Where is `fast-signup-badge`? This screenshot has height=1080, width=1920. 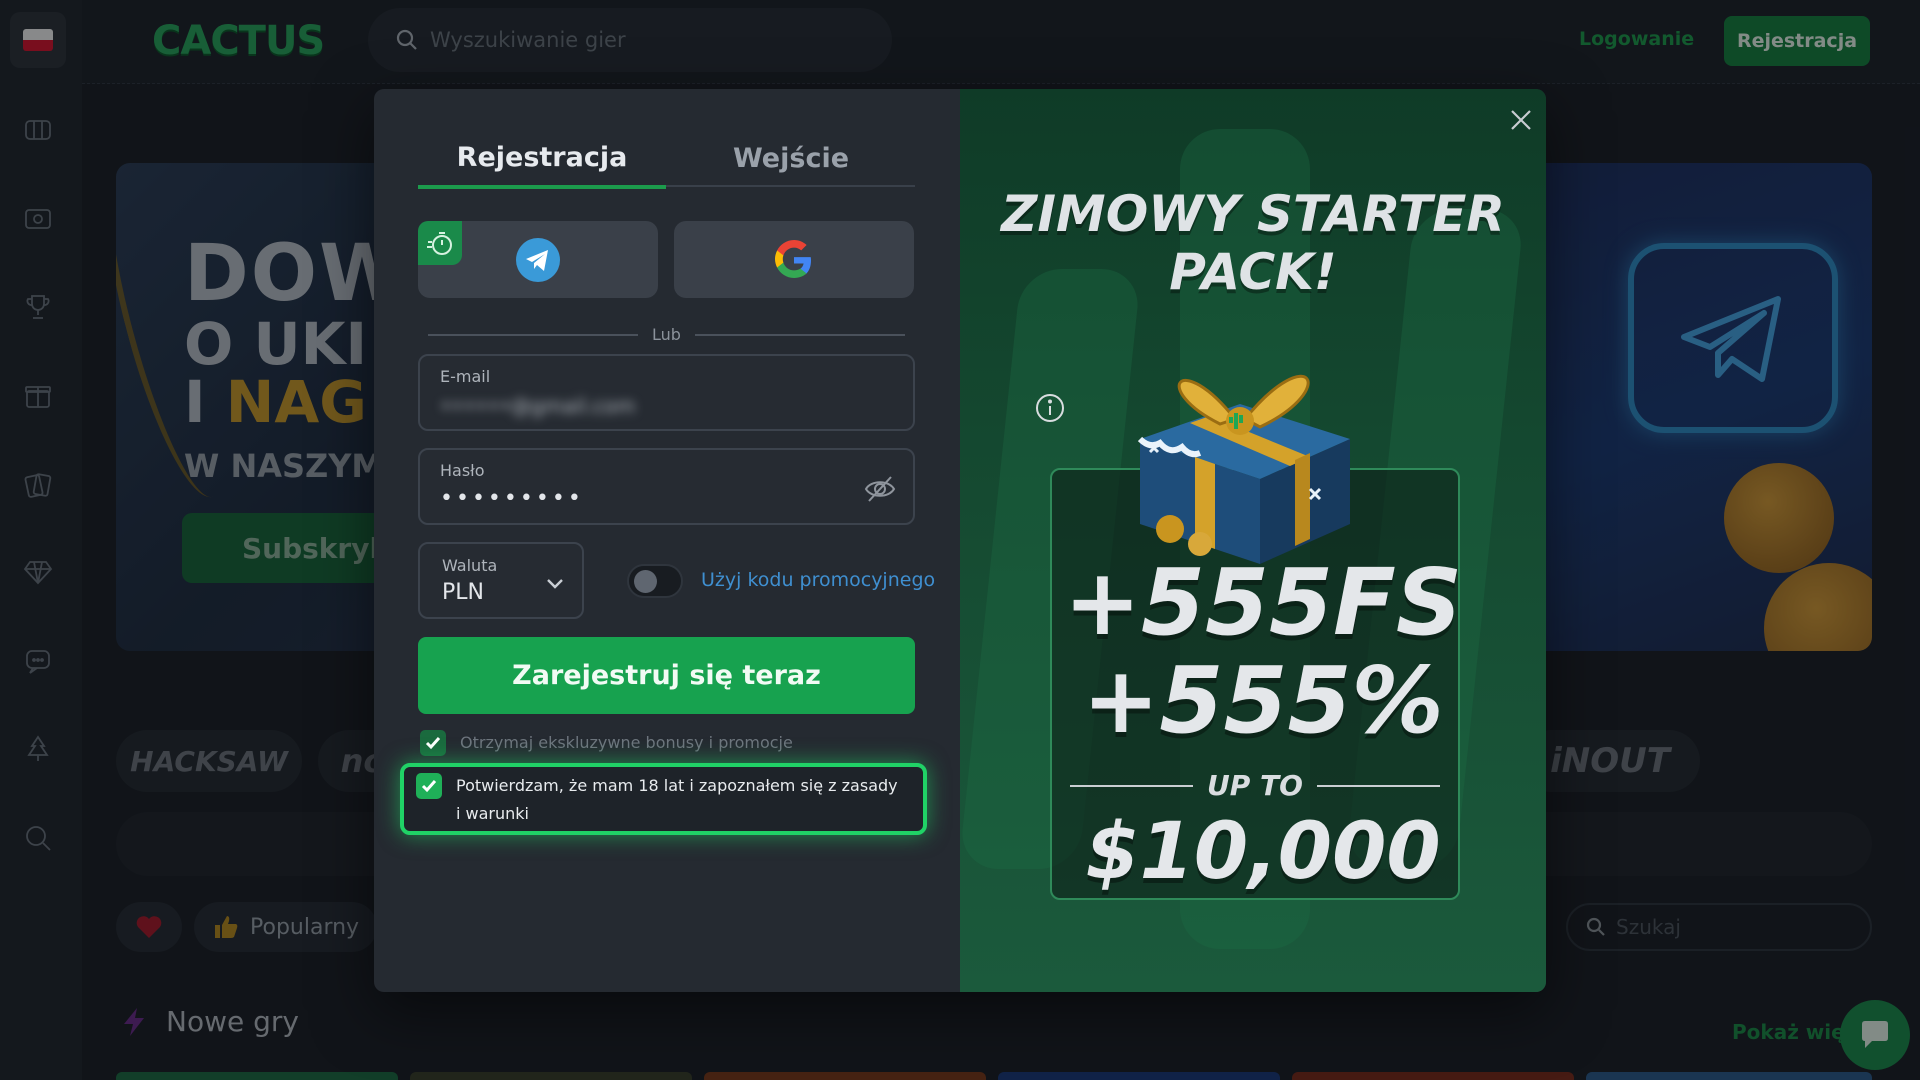 fast-signup-badge is located at coordinates (440, 243).